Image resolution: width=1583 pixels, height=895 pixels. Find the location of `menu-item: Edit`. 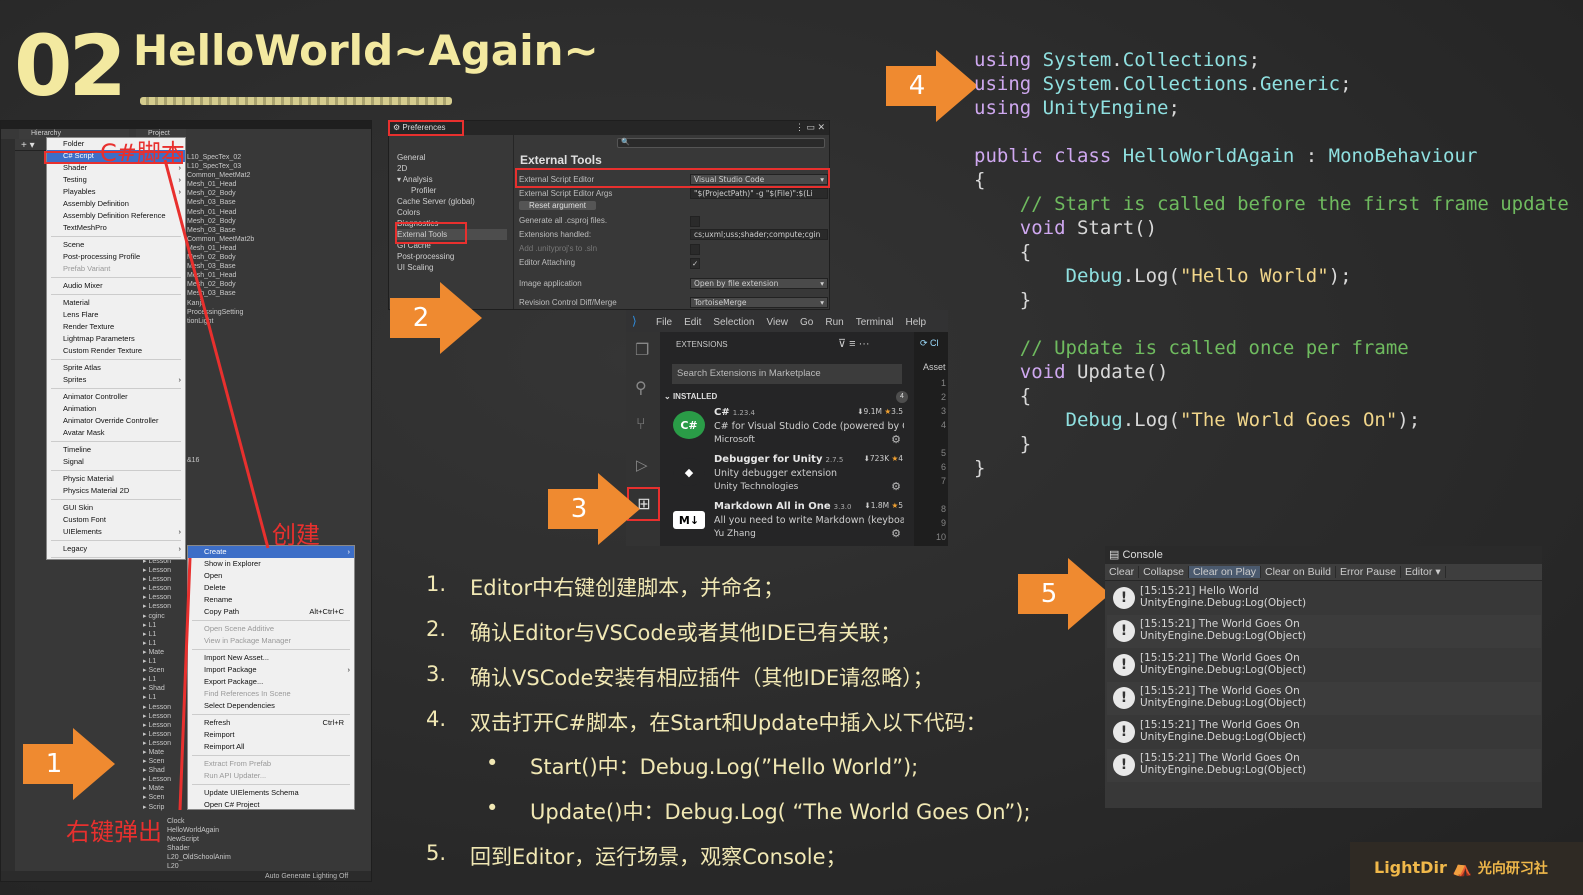

menu-item: Edit is located at coordinates (692, 322).